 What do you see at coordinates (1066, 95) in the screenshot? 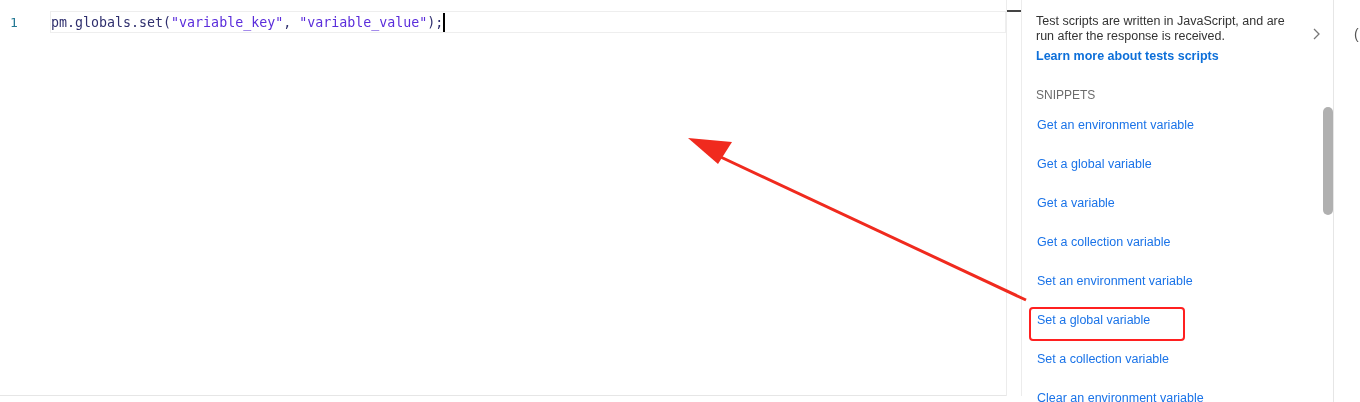
I see `section-title: SNIPPETS` at bounding box center [1066, 95].